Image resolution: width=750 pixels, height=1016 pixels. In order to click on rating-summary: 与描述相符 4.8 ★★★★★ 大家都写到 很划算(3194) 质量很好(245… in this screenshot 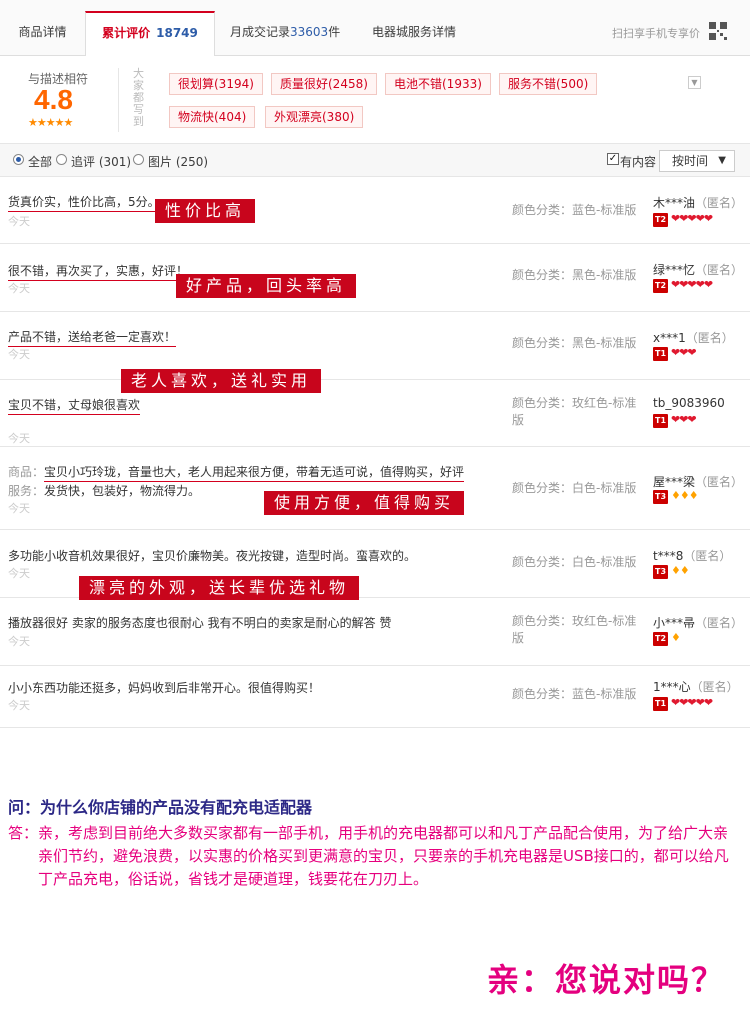, I will do `click(375, 100)`.